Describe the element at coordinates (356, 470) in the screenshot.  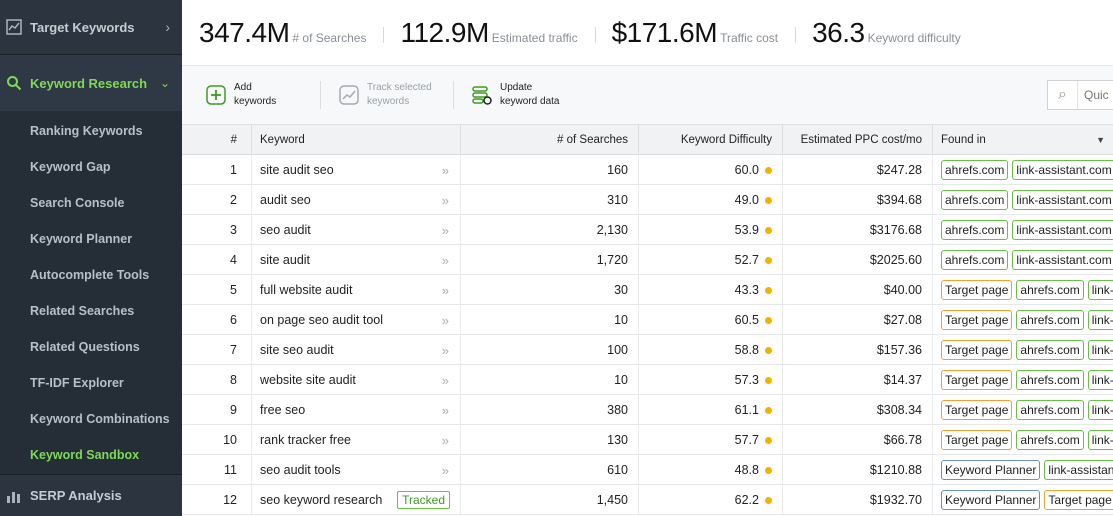
I see `cell-keyword: seo audit tools »` at that location.